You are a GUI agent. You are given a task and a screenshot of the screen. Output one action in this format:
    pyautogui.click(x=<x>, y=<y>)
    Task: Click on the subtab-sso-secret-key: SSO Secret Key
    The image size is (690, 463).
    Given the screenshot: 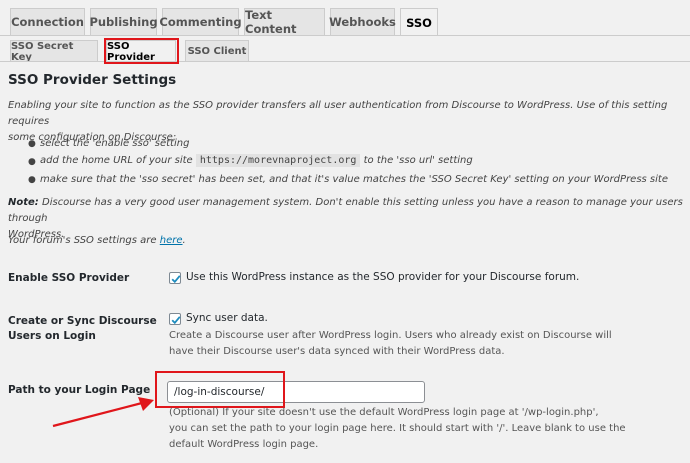 What is the action you would take?
    pyautogui.click(x=54, y=51)
    